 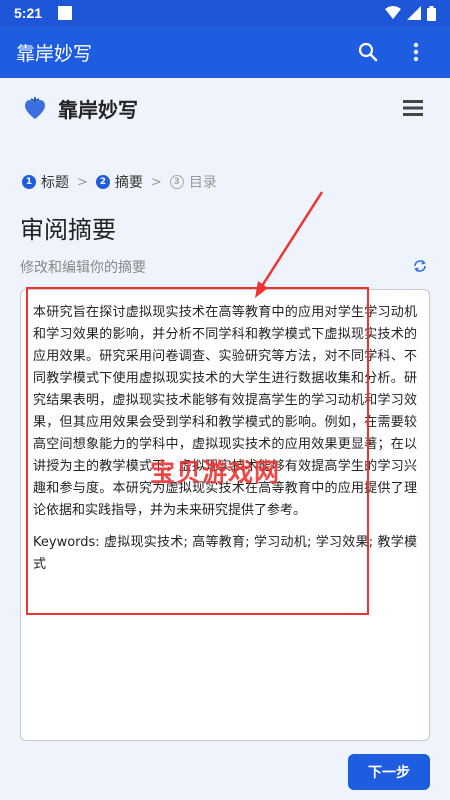 I want to click on refresh-icon, so click(x=420, y=266).